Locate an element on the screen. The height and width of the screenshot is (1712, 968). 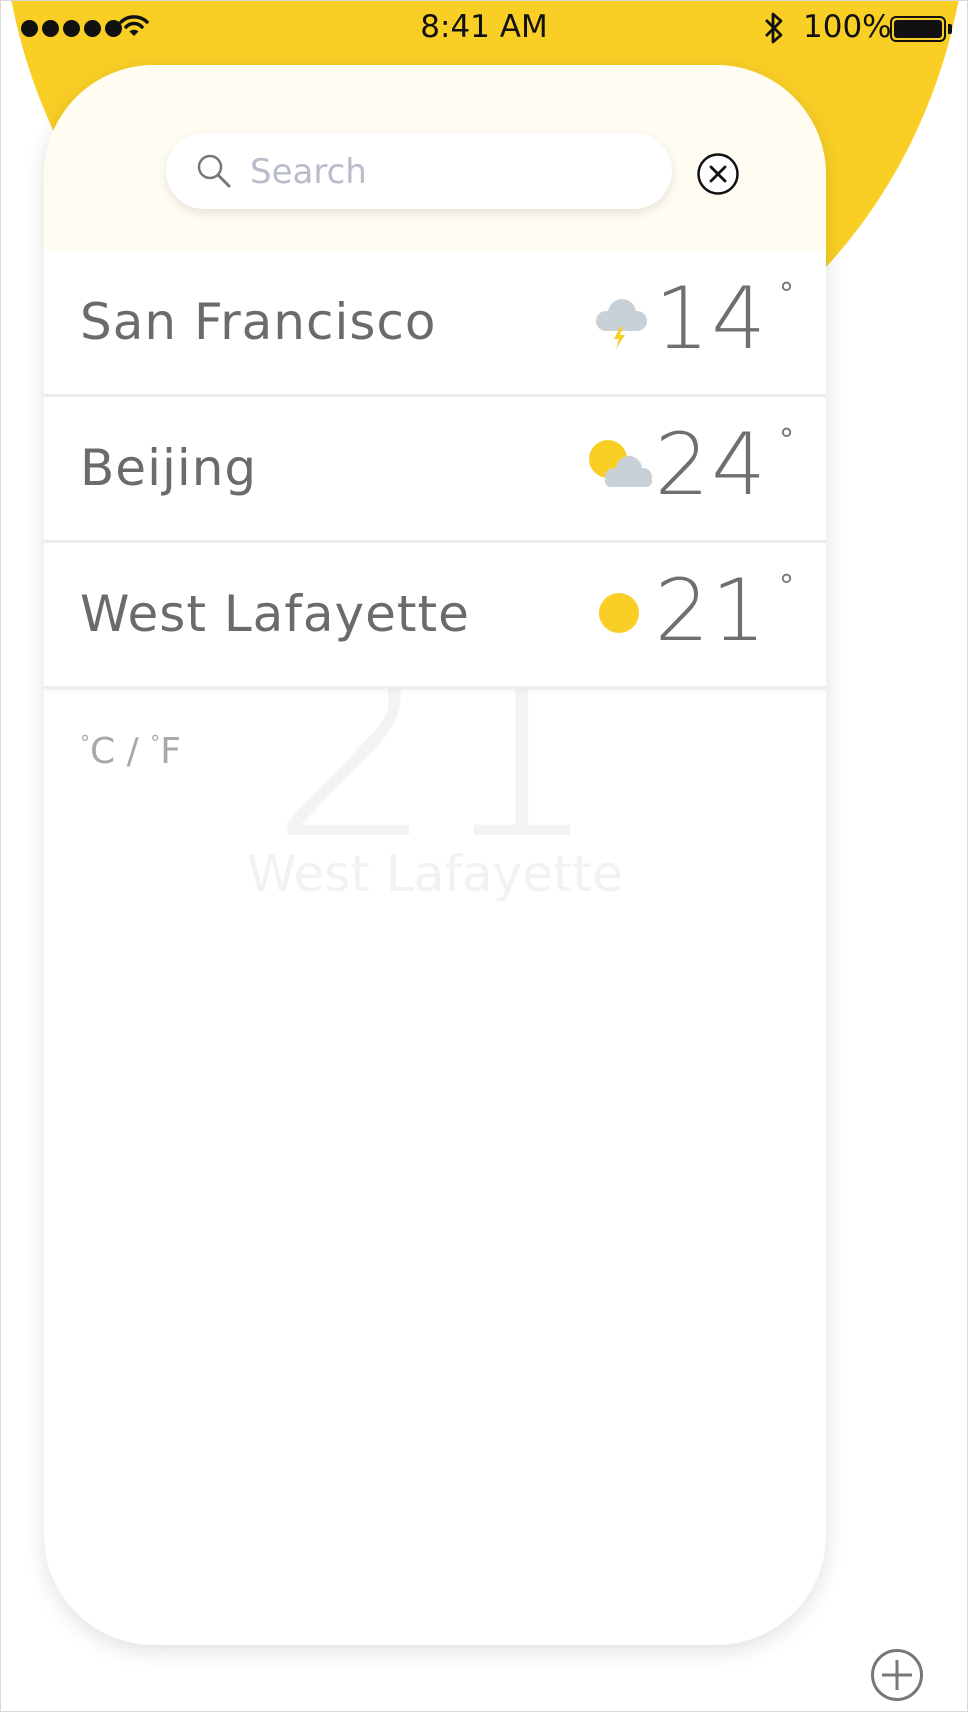
search-bar is located at coordinates (419, 171).